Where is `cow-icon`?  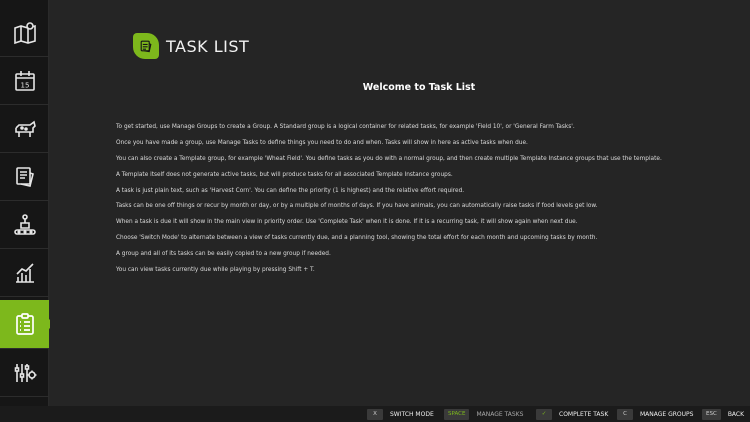 cow-icon is located at coordinates (25, 128).